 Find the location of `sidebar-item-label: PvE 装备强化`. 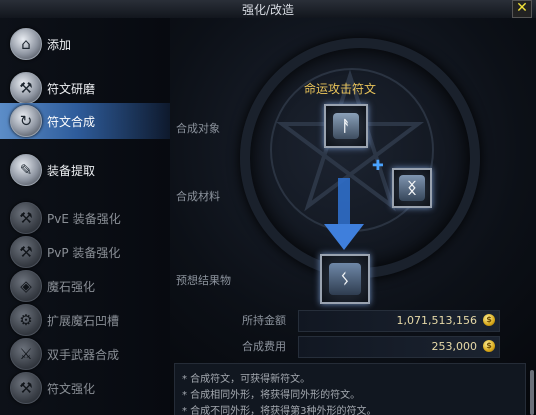

sidebar-item-label: PvE 装备强化 is located at coordinates (84, 219).